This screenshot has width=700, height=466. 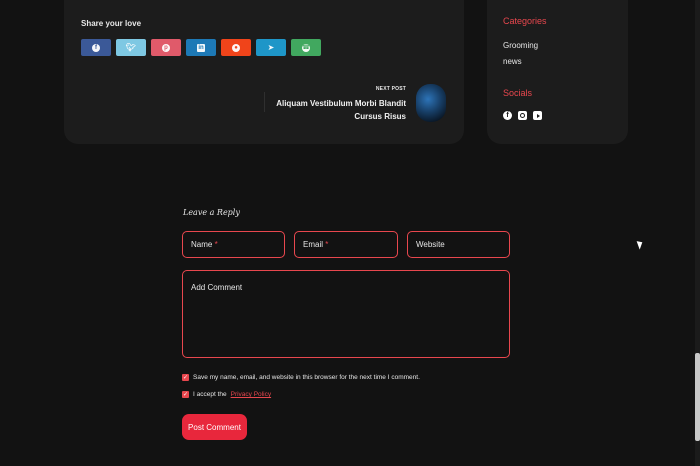 I want to click on privacy-checkbox: ✓, so click(x=185, y=394).